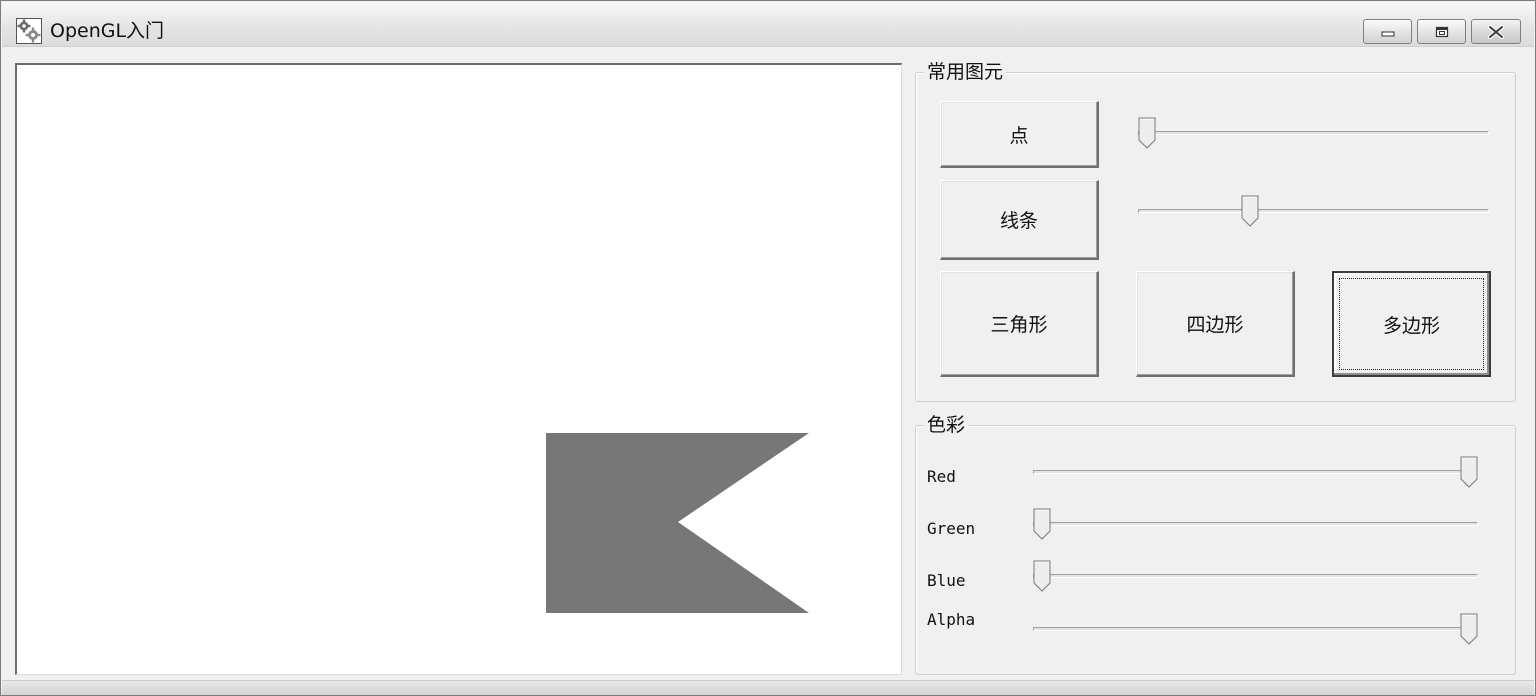 This screenshot has height=696, width=1536. I want to click on window-bottom-edge, so click(768, 687).